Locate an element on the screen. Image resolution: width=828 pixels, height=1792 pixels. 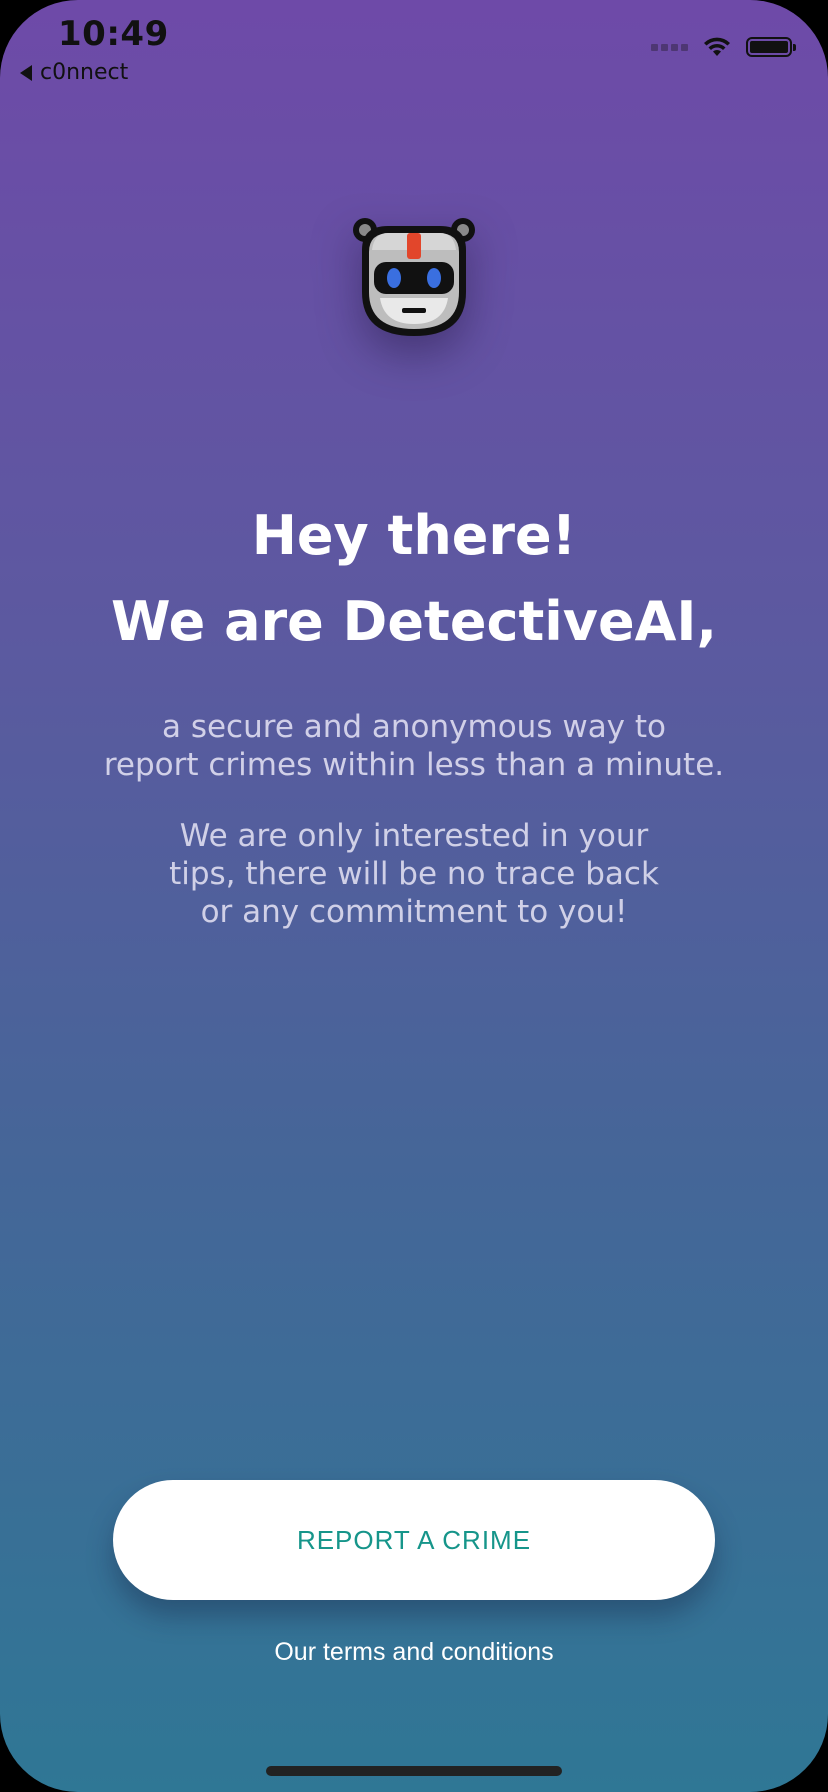
home-indicator is located at coordinates (414, 1771).